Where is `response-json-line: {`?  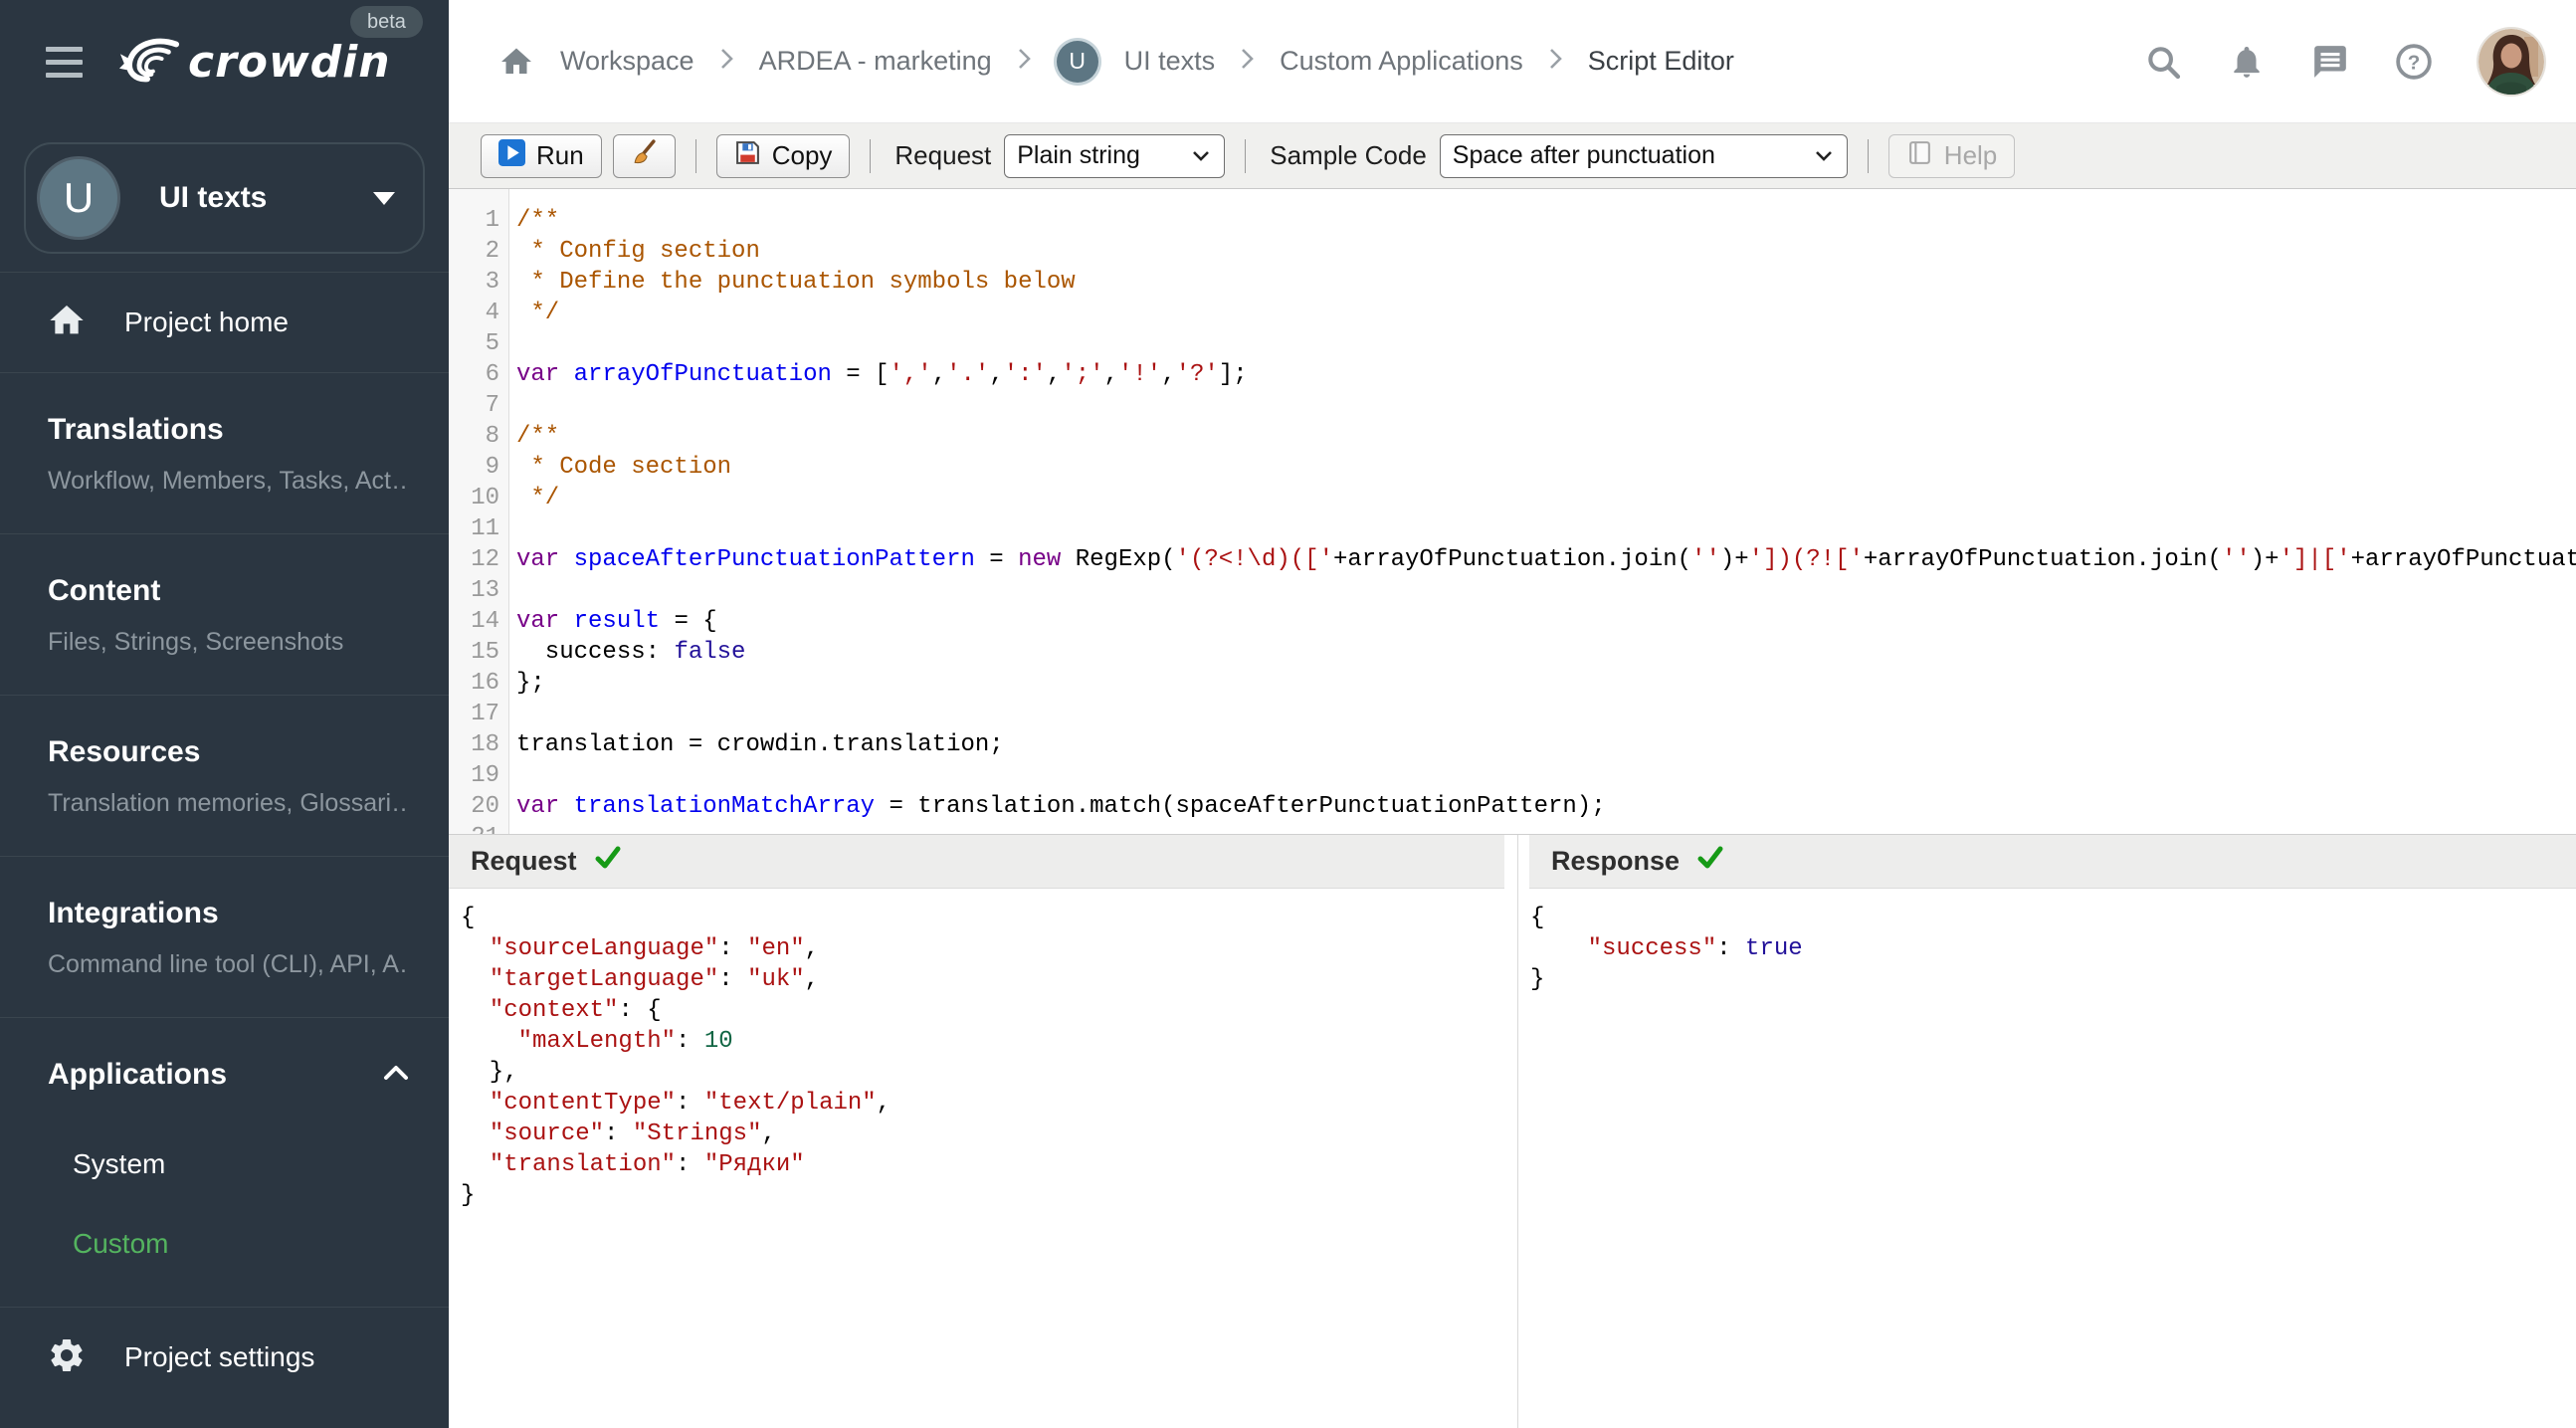 response-json-line: { is located at coordinates (1537, 918).